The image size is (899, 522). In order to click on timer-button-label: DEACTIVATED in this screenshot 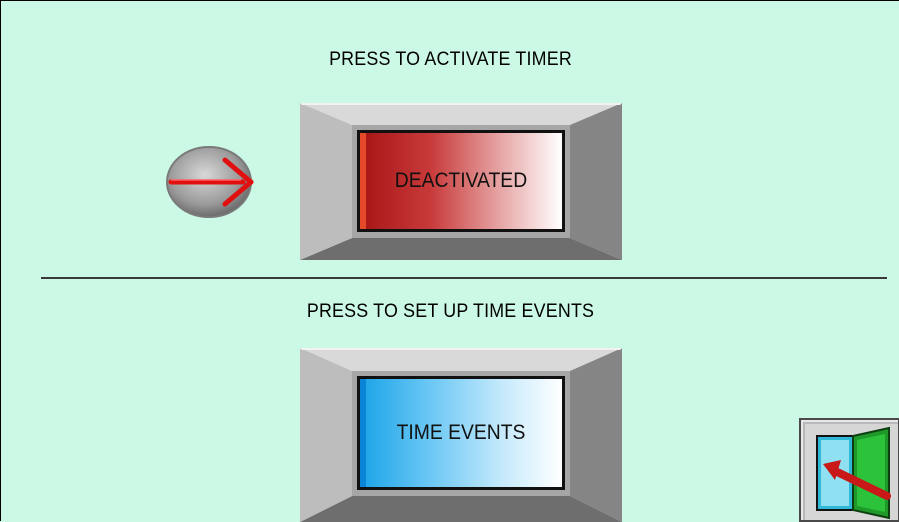, I will do `click(461, 180)`.